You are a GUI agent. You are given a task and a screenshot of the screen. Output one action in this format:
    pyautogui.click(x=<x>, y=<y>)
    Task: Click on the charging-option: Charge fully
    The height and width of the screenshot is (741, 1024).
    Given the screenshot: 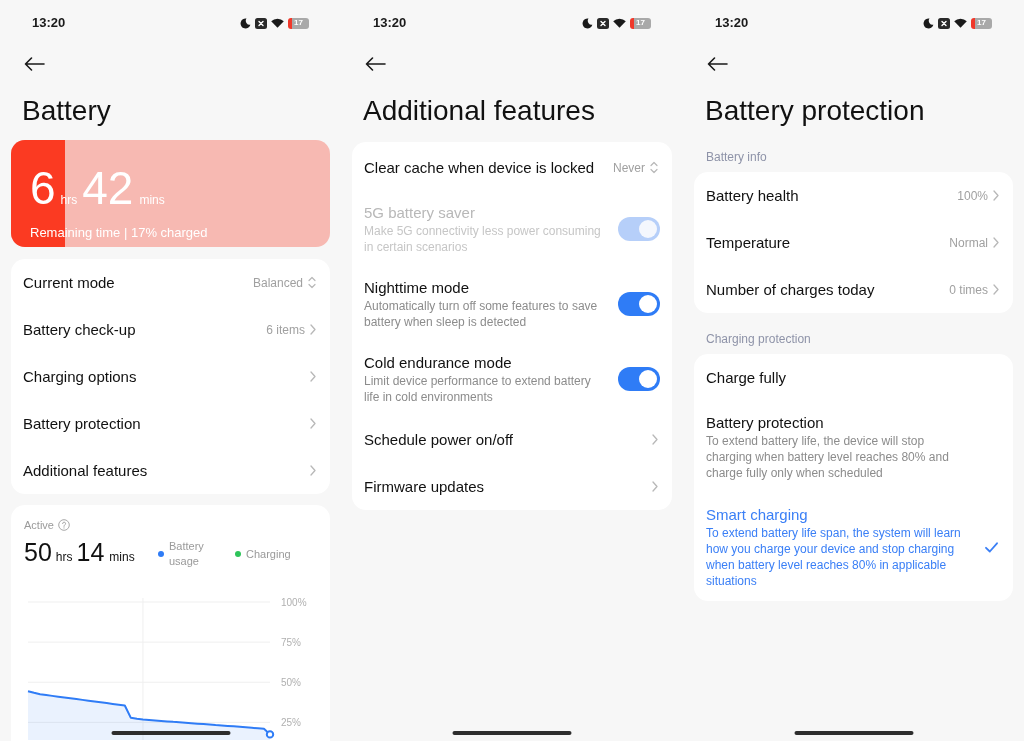 What is the action you would take?
    pyautogui.click(x=853, y=377)
    